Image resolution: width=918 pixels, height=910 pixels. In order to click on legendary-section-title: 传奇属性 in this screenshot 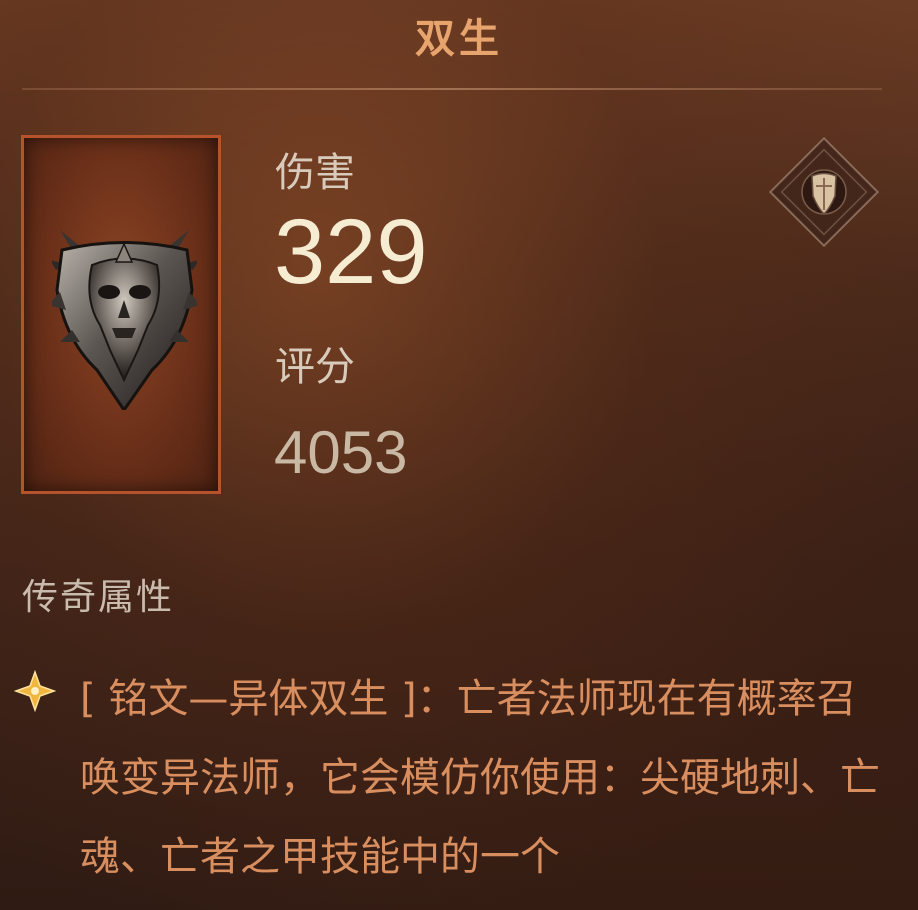, I will do `click(98, 597)`.